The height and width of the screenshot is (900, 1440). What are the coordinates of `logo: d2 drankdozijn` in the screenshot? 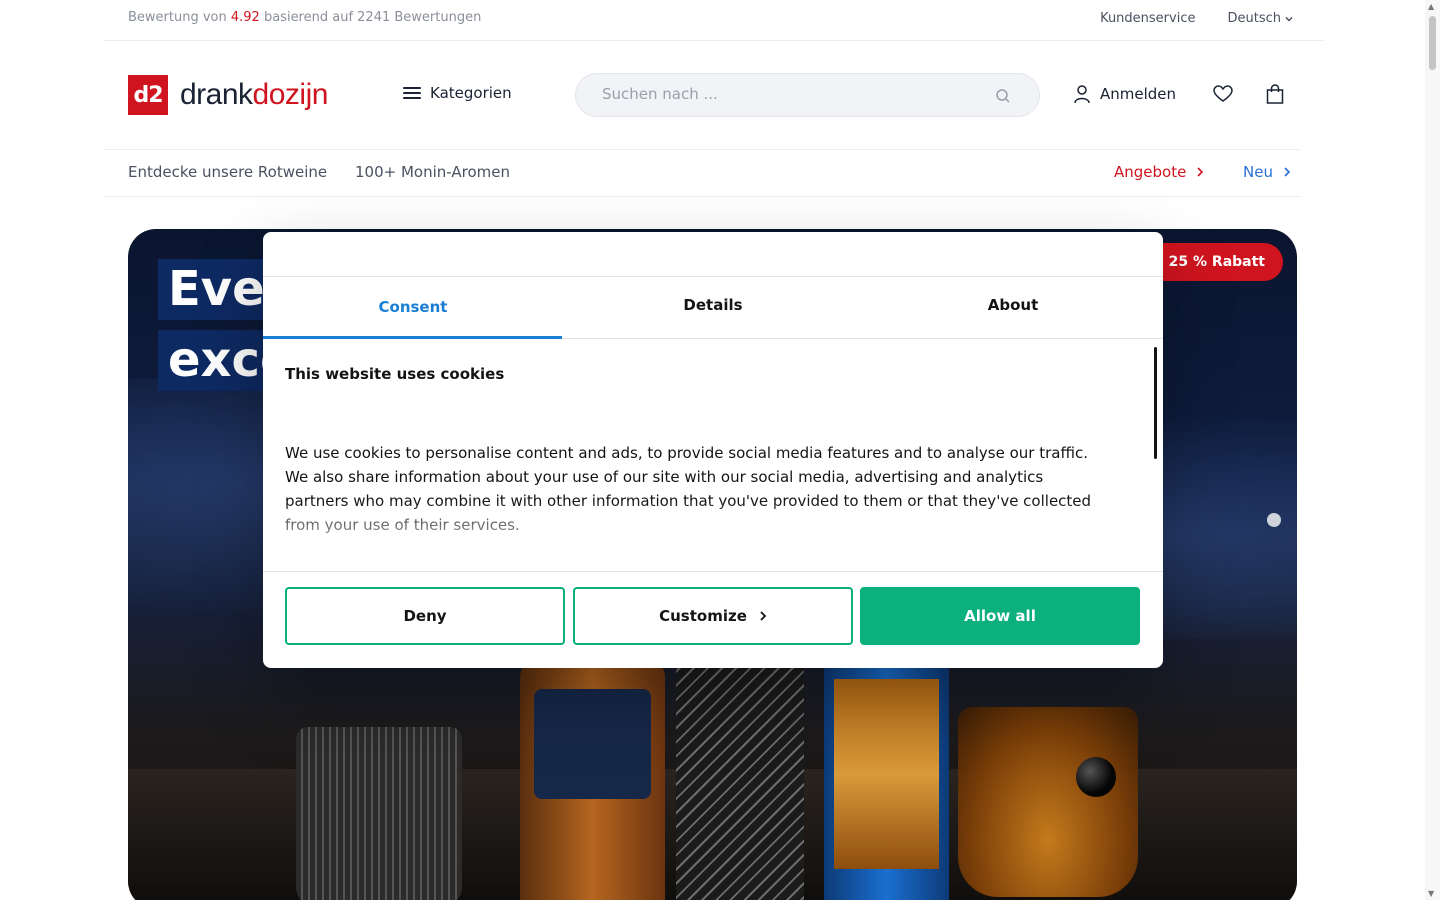 It's located at (228, 95).